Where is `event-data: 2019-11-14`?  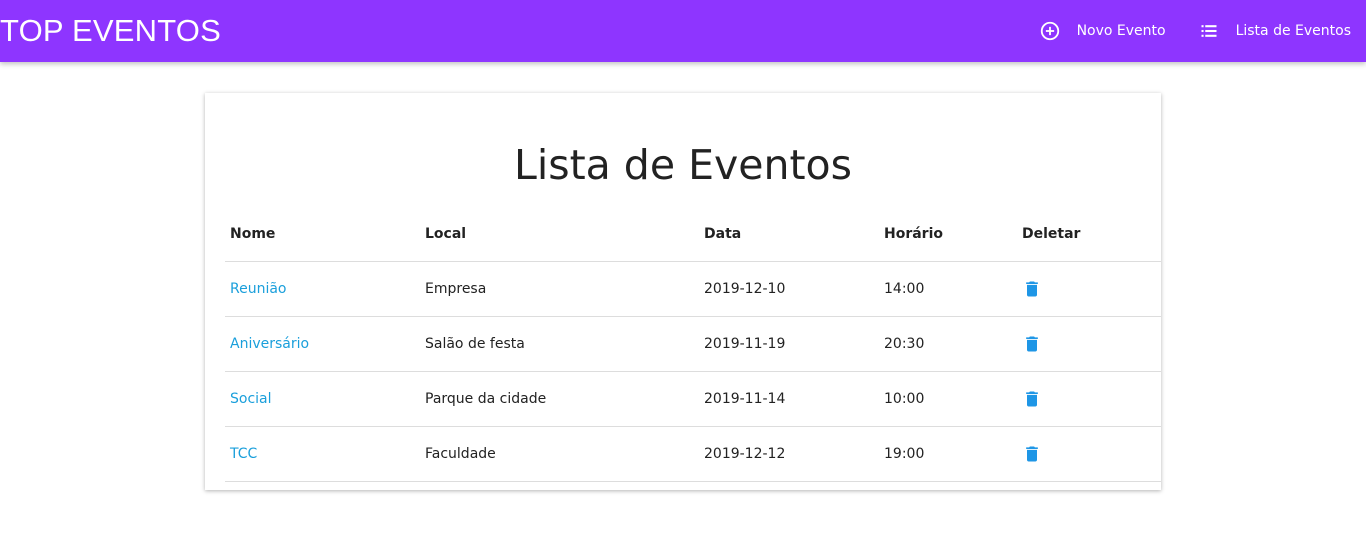 event-data: 2019-11-14 is located at coordinates (789, 399).